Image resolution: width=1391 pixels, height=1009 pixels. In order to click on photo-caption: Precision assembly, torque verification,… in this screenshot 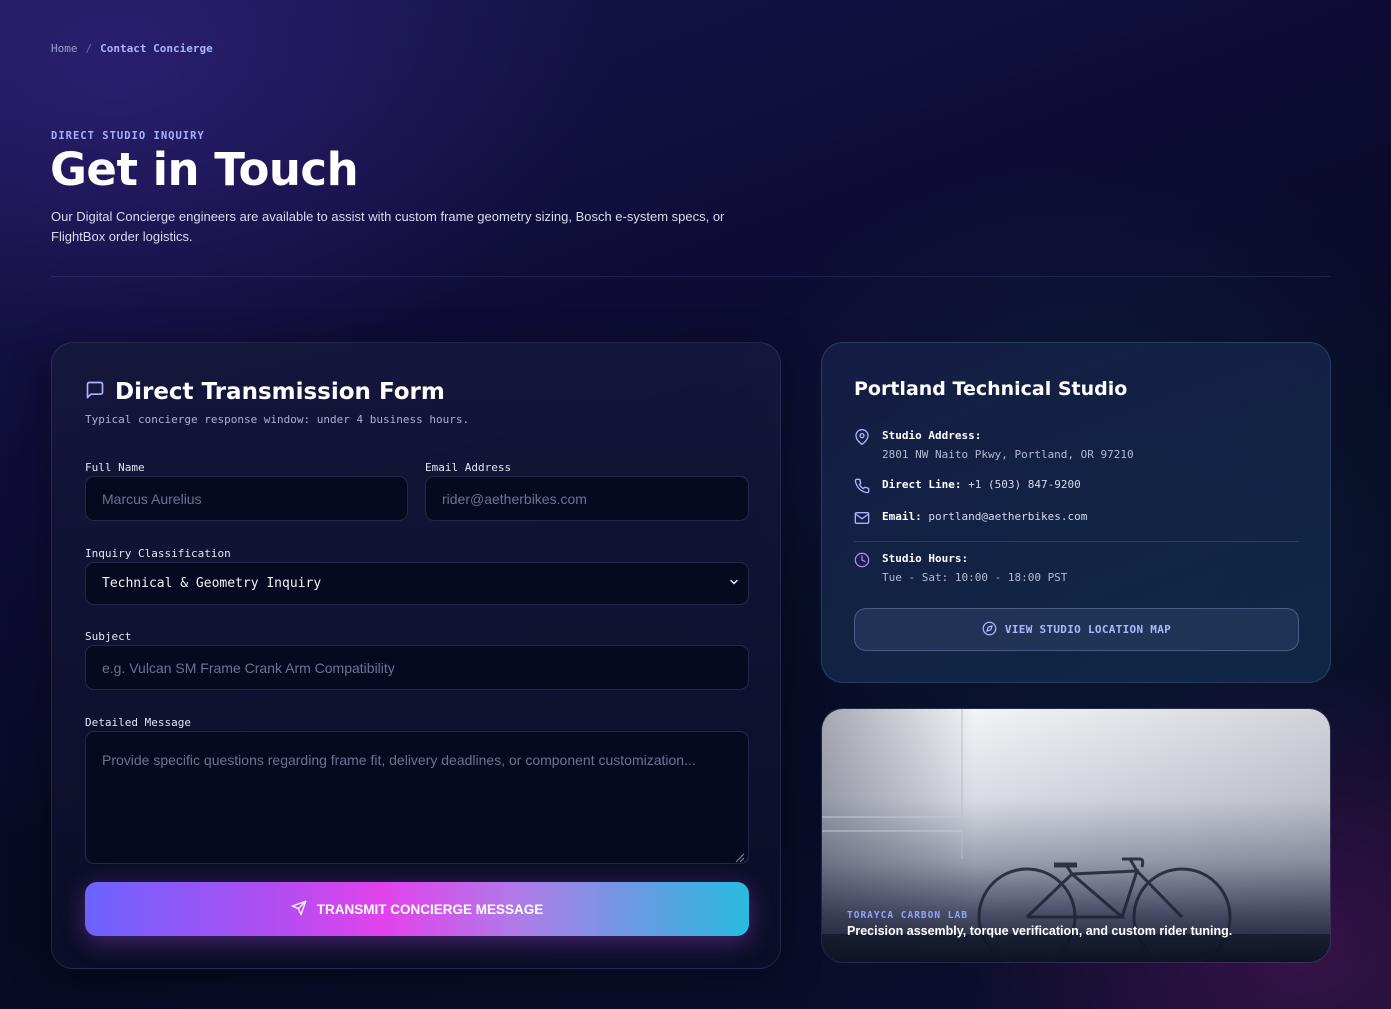, I will do `click(1040, 931)`.